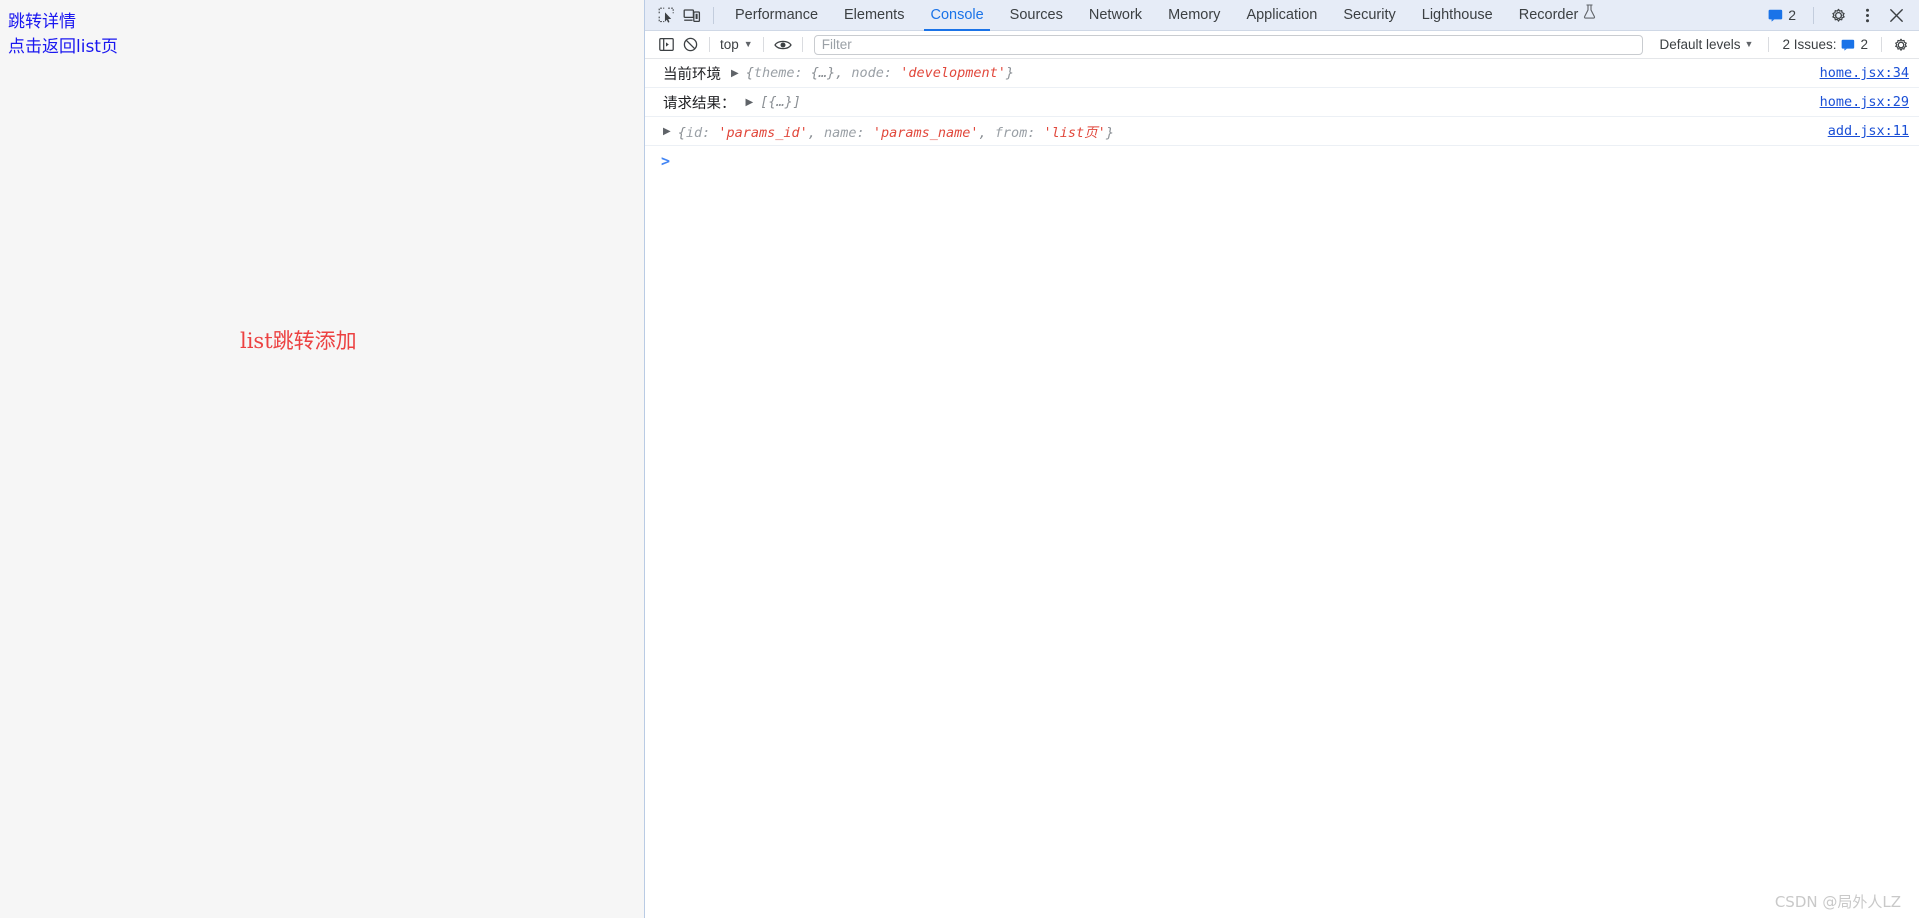 Image resolution: width=1919 pixels, height=918 pixels. What do you see at coordinates (1867, 15) in the screenshot?
I see `more-options-icon` at bounding box center [1867, 15].